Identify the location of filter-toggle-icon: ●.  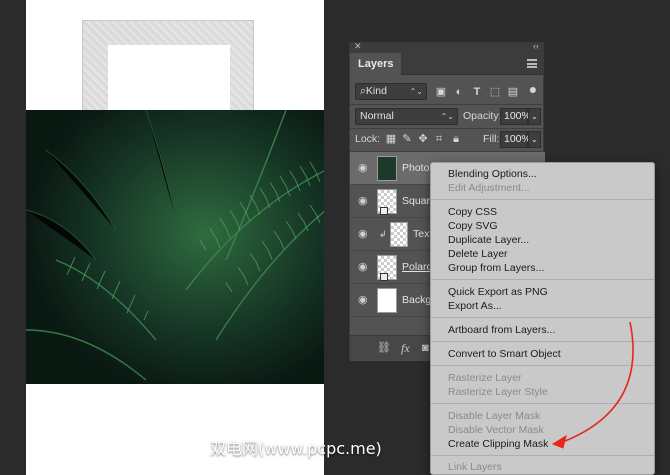
(533, 89).